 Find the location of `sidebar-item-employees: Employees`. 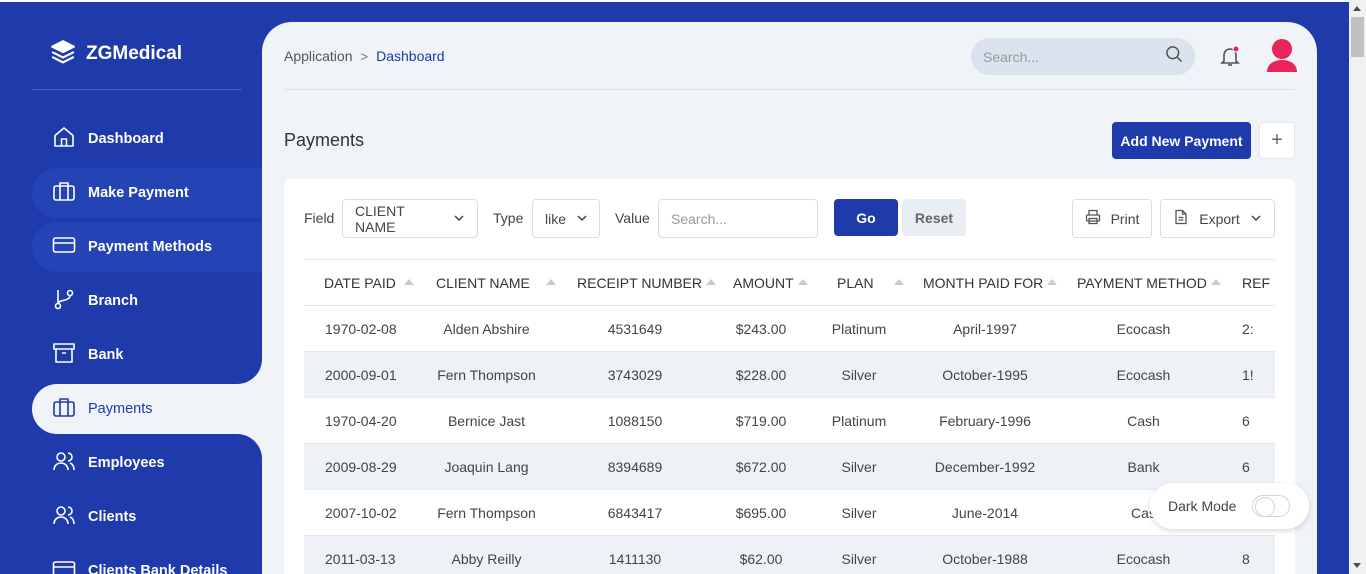

sidebar-item-employees: Employees is located at coordinates (147, 463).